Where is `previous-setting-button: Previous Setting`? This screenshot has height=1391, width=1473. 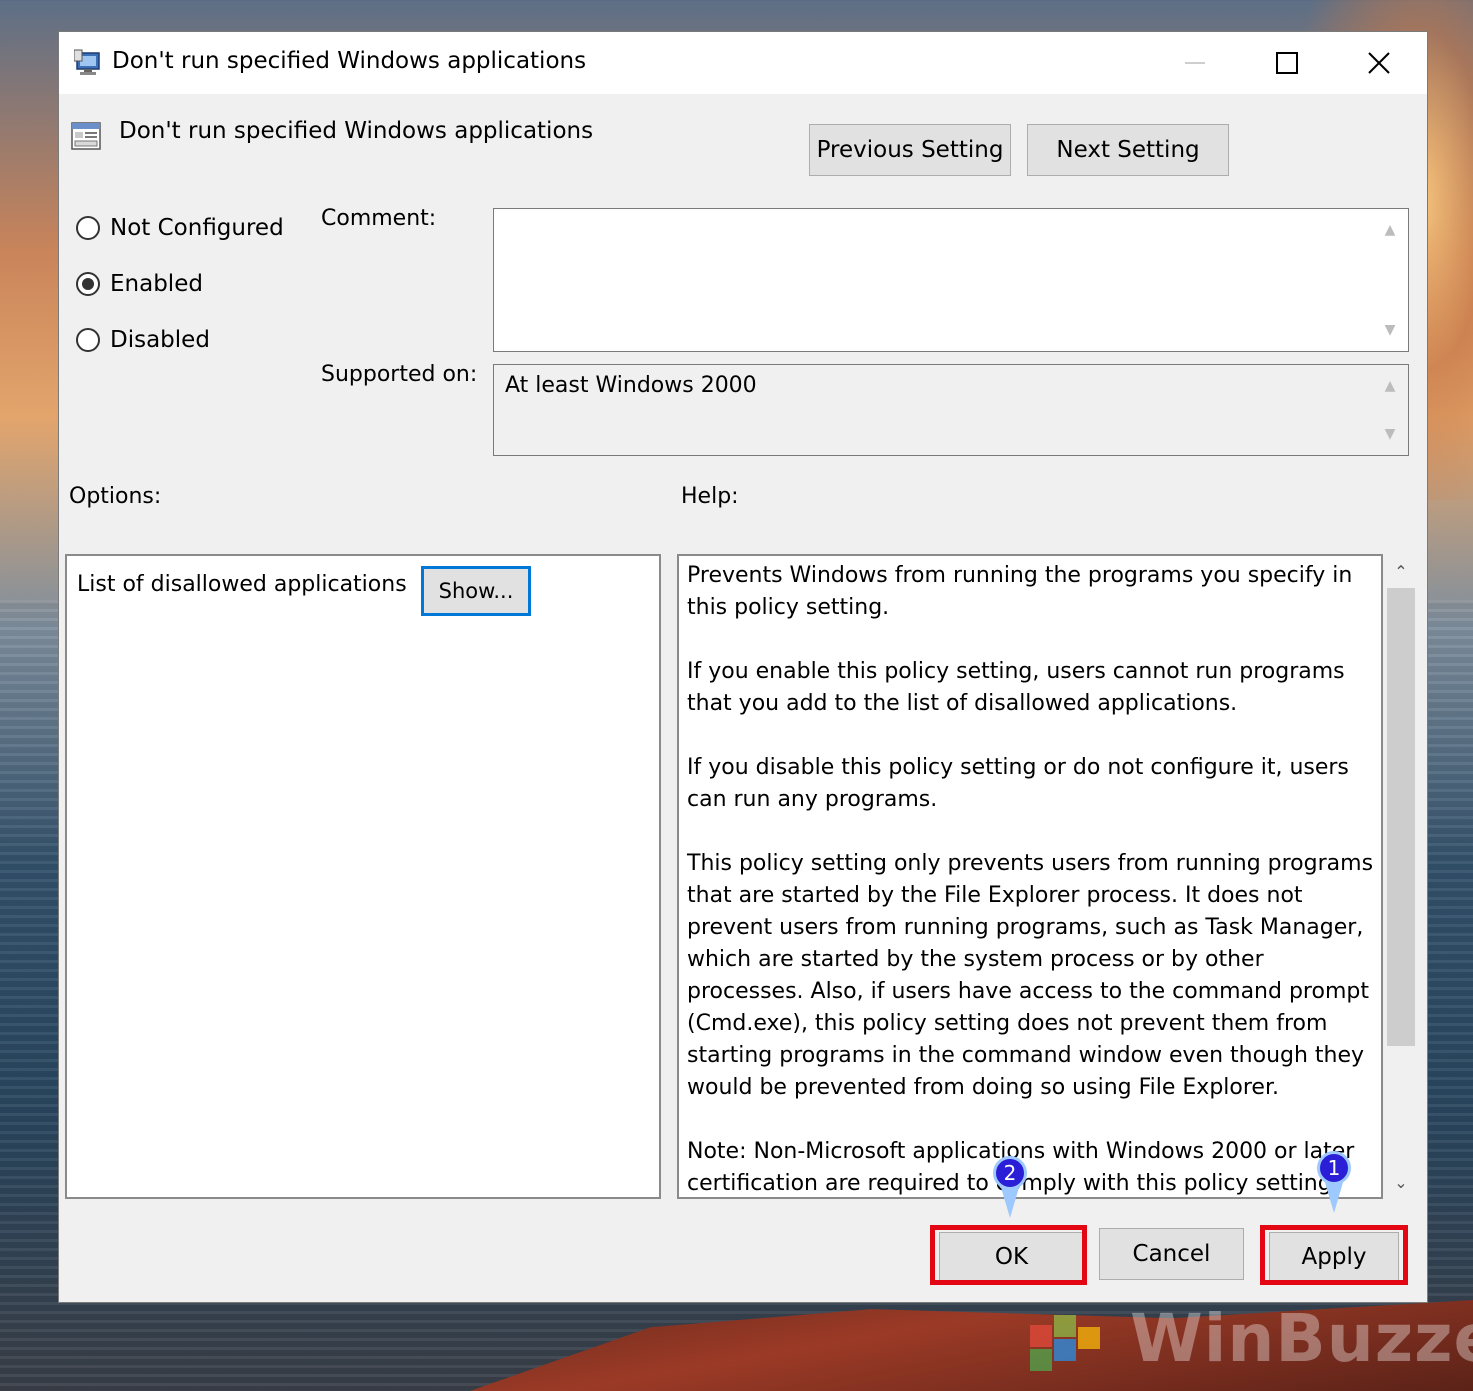
previous-setting-button: Previous Setting is located at coordinates (910, 150).